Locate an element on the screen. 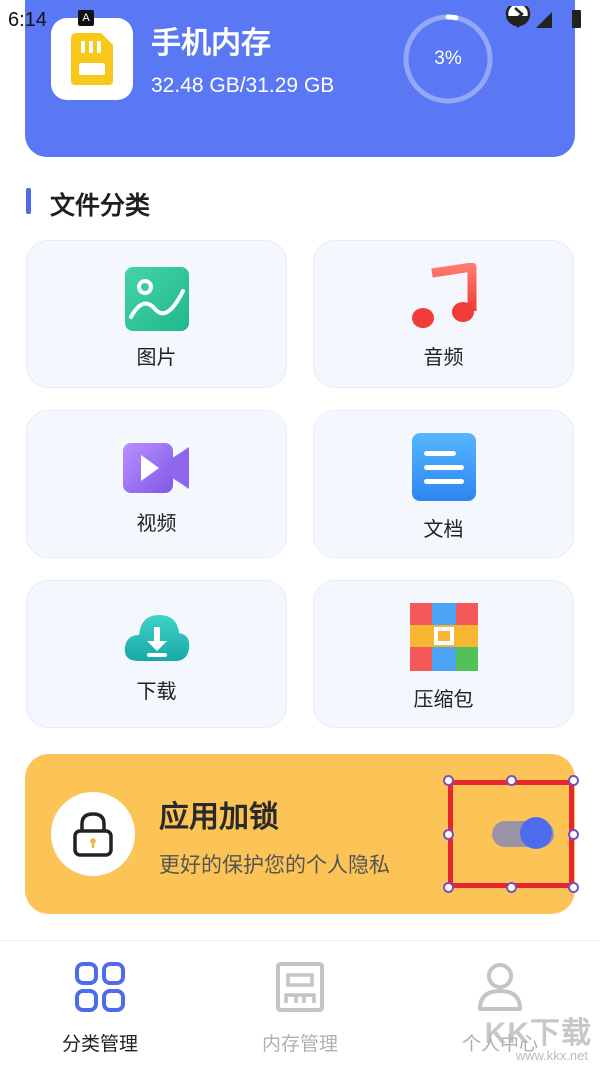 The width and height of the screenshot is (600, 1065). signal-icon is located at coordinates (544, 20).